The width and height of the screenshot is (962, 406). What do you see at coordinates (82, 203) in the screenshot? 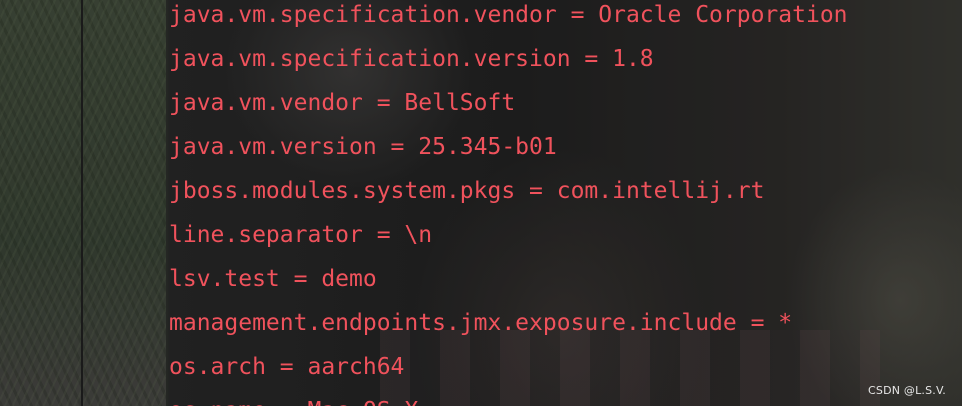
I see `gutter-divider` at bounding box center [82, 203].